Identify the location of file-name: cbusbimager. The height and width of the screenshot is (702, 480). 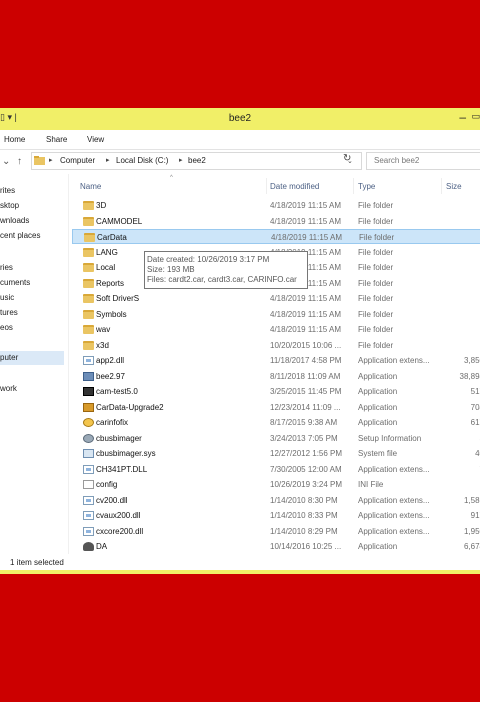
(119, 438).